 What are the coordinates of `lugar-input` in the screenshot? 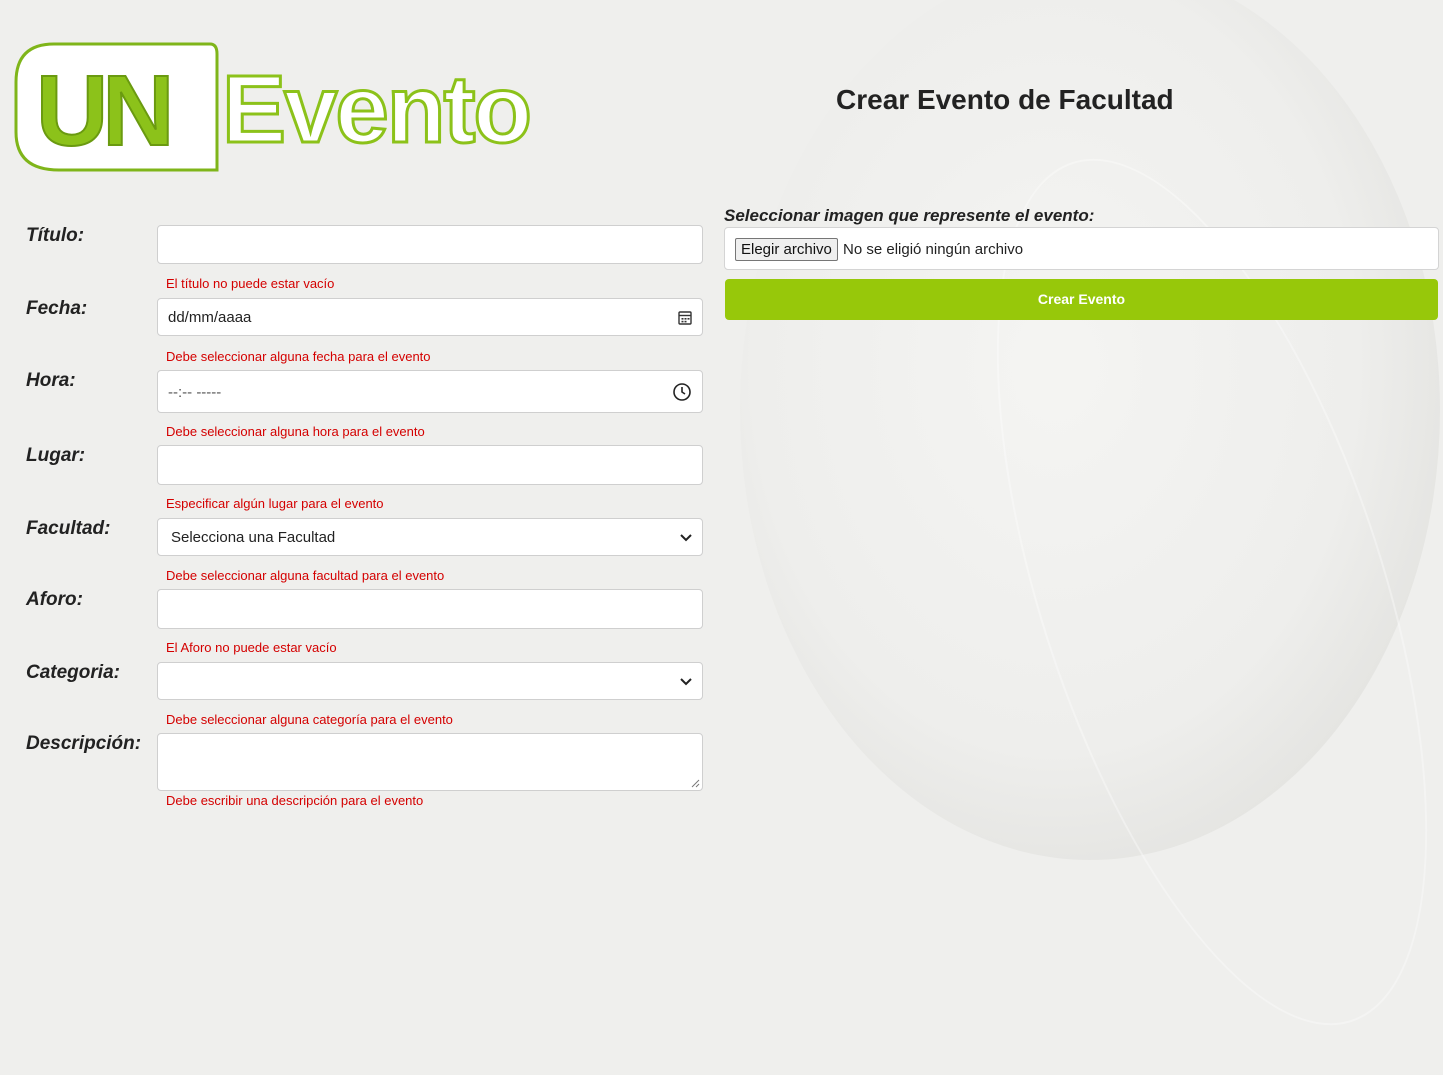 It's located at (430, 465).